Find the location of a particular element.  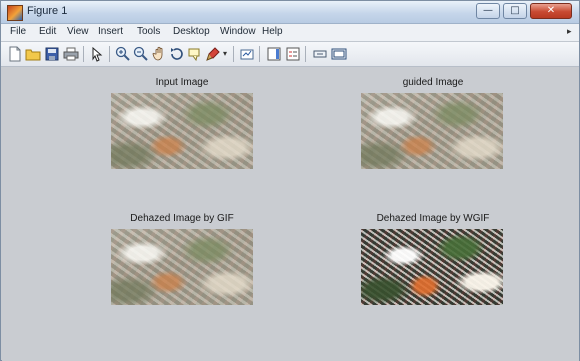

panel-title-wgif: Dehazed Image by WGIF is located at coordinates (433, 218).